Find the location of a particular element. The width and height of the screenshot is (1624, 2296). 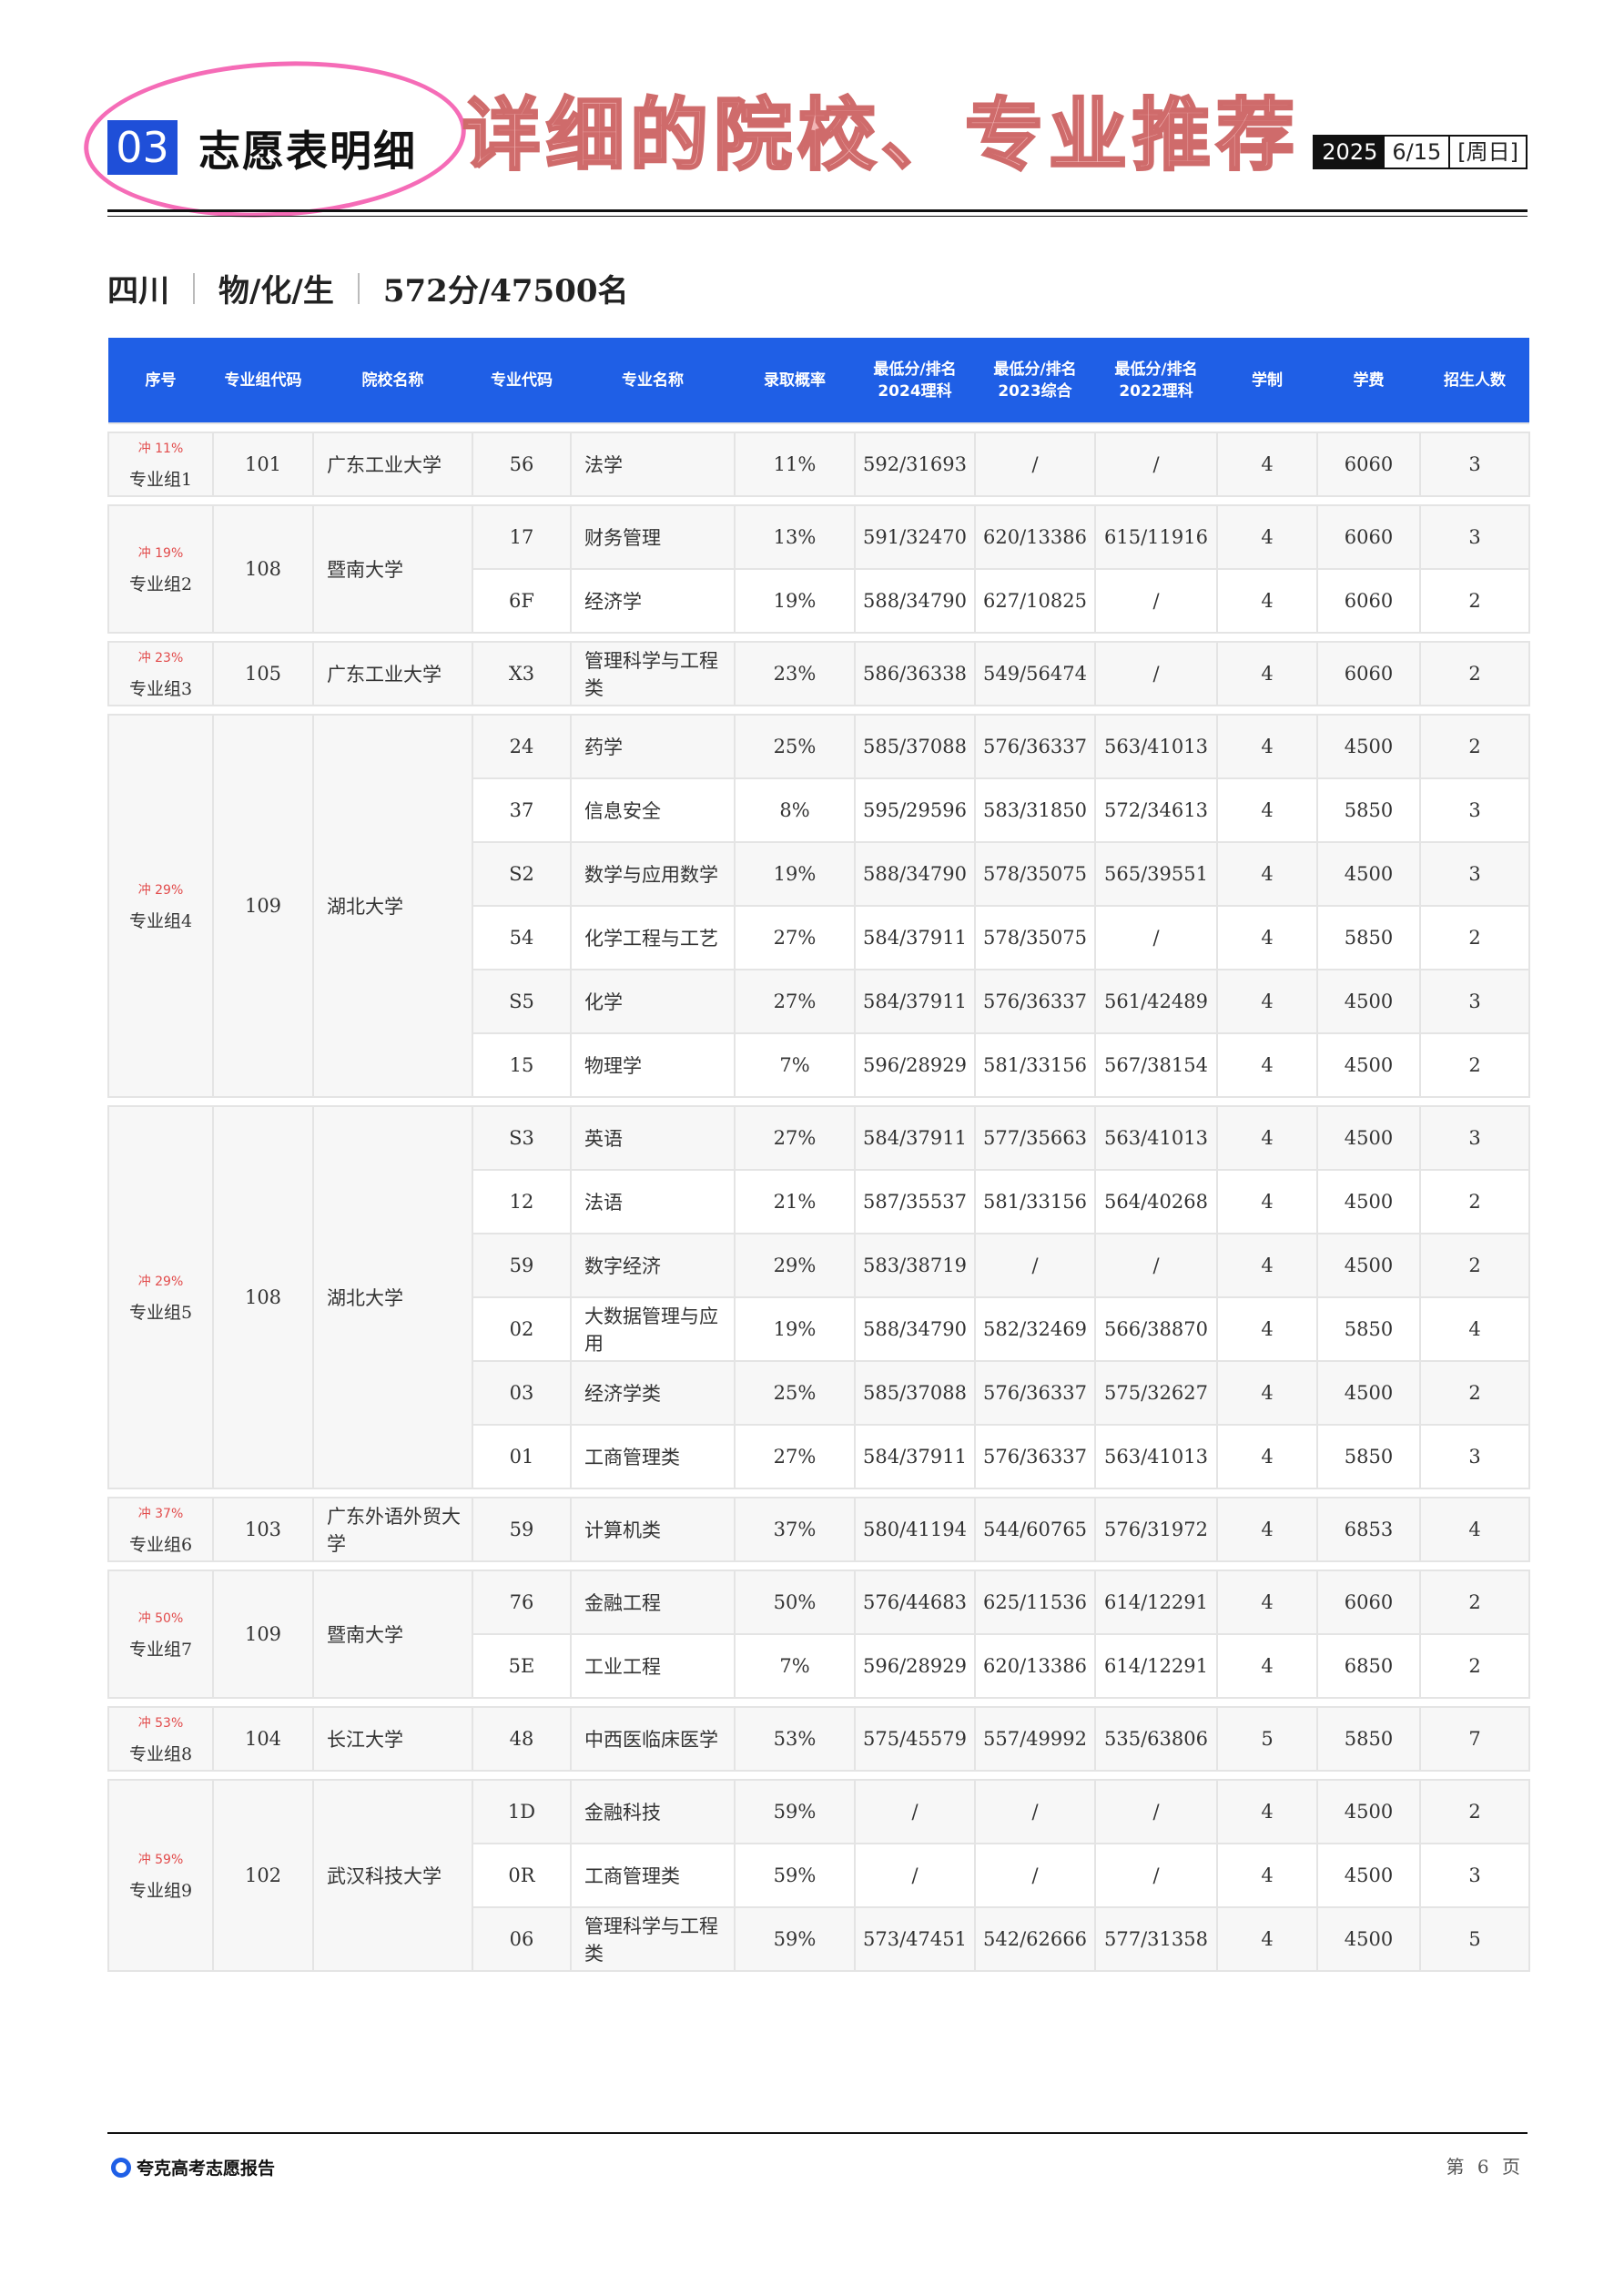

admit-probability: 27% is located at coordinates (795, 1001).